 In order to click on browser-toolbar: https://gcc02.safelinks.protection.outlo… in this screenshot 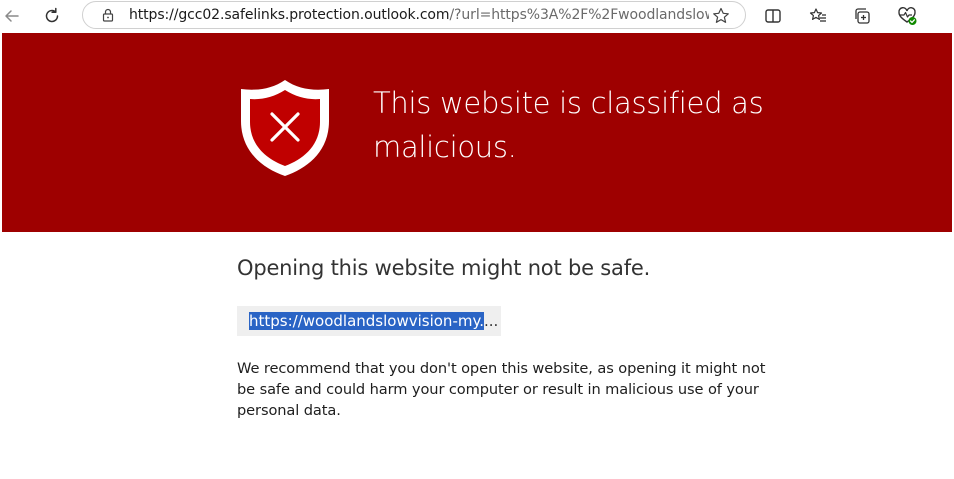, I will do `click(477, 16)`.